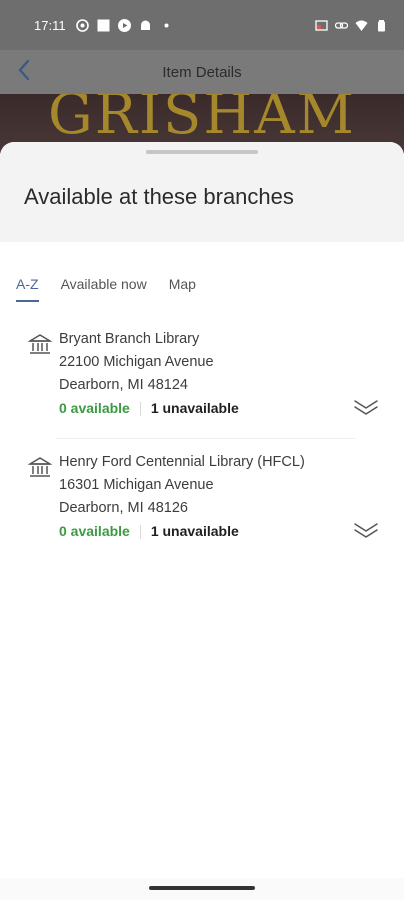 This screenshot has width=404, height=900. I want to click on chevron-left-icon, so click(24, 72).